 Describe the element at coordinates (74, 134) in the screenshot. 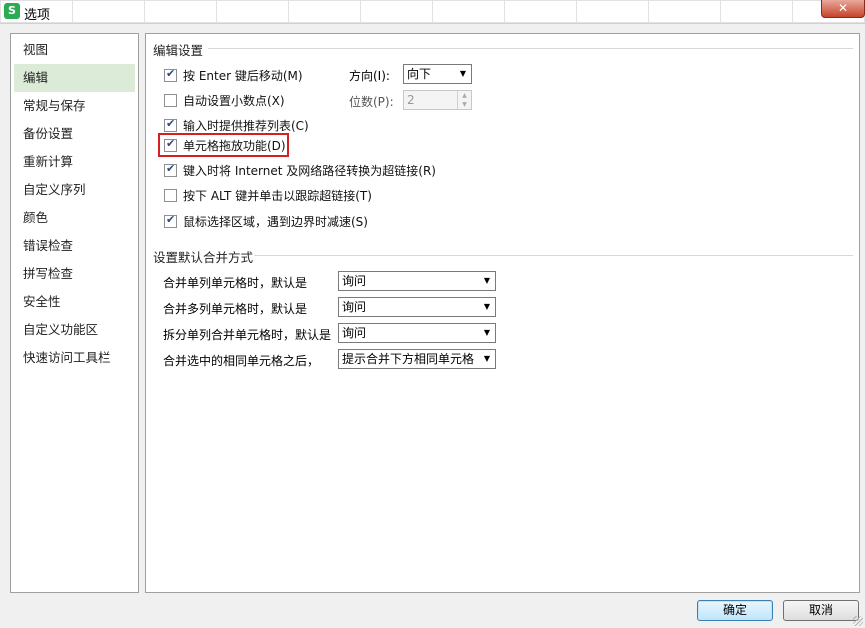

I see `sidebar-item-backup: 备份设置` at that location.